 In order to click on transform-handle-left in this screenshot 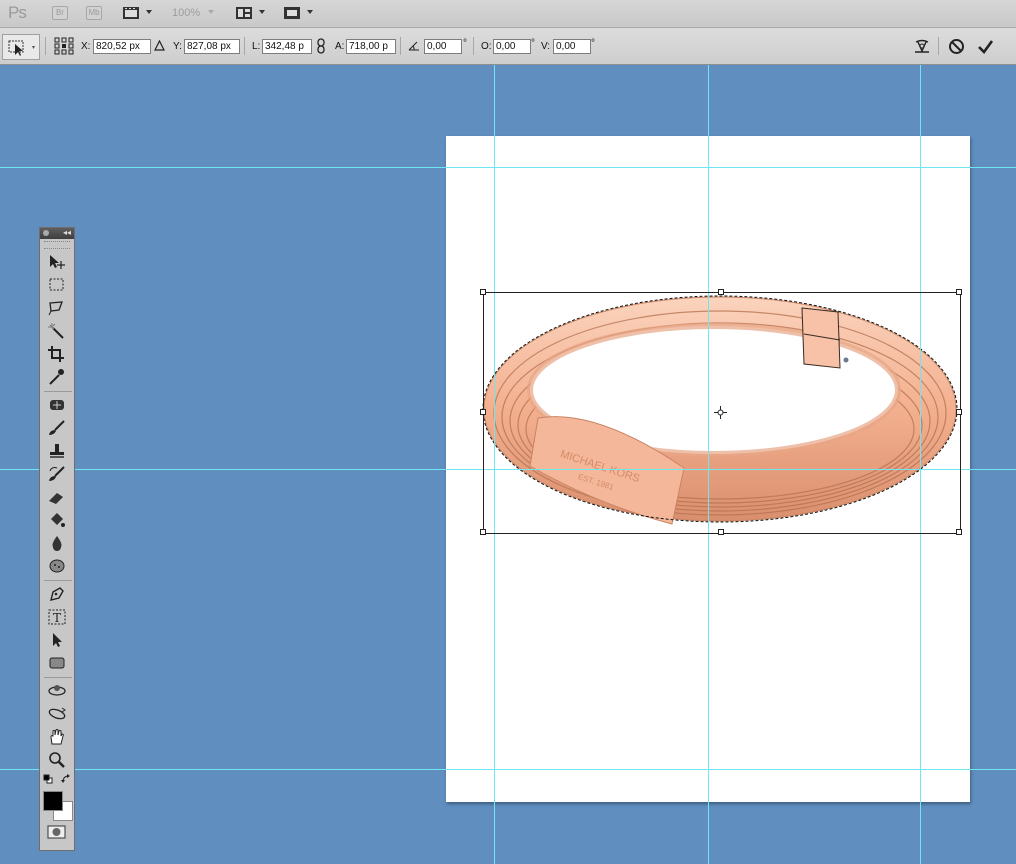, I will do `click(483, 412)`.